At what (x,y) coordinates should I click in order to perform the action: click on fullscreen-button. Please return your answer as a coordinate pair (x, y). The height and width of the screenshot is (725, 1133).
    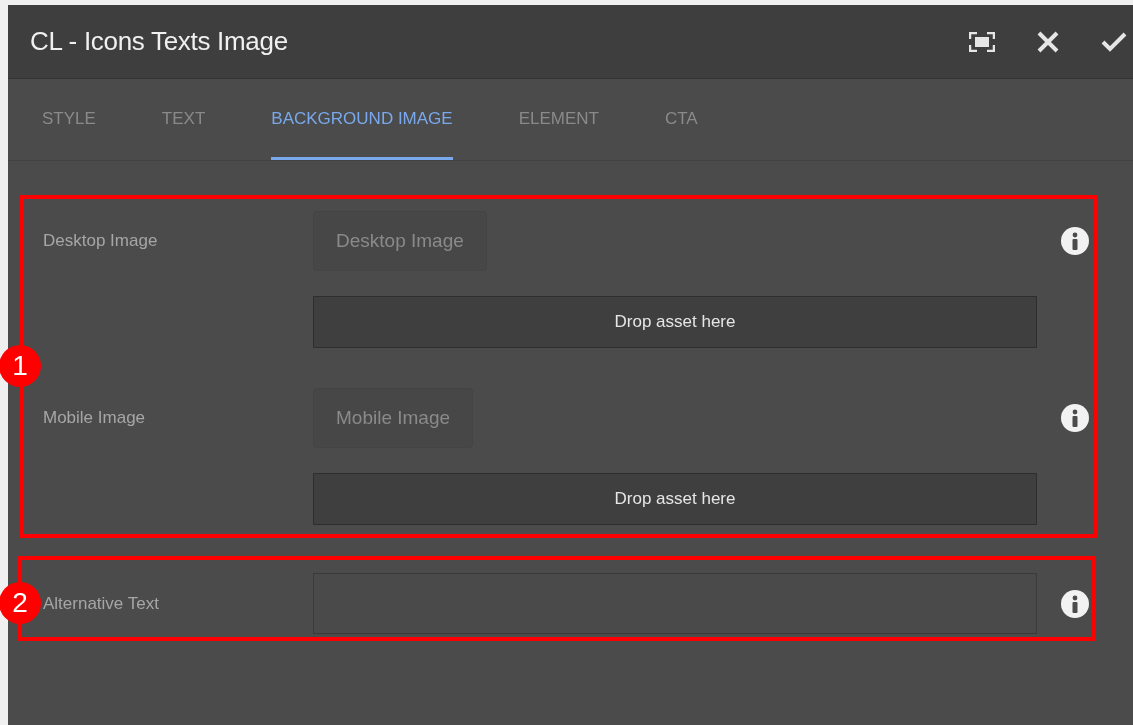
    Looking at the image, I should click on (982, 41).